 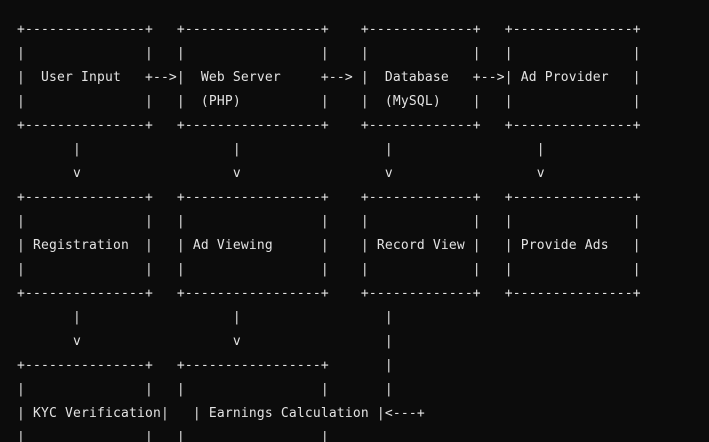 I want to click on diagram-line: | | | | |, so click(x=205, y=389).